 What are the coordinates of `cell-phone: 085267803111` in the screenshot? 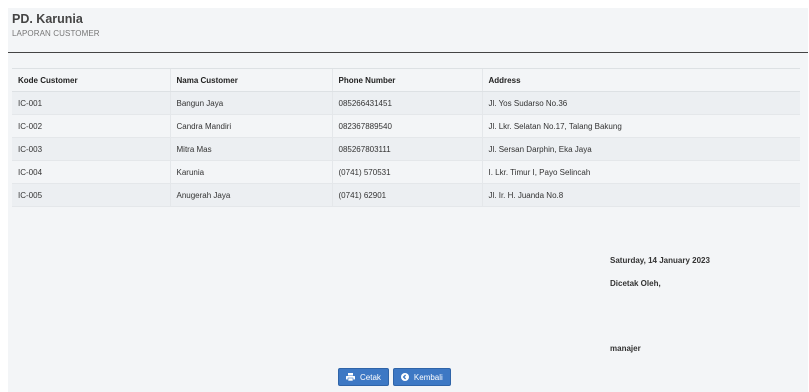 It's located at (406, 149).